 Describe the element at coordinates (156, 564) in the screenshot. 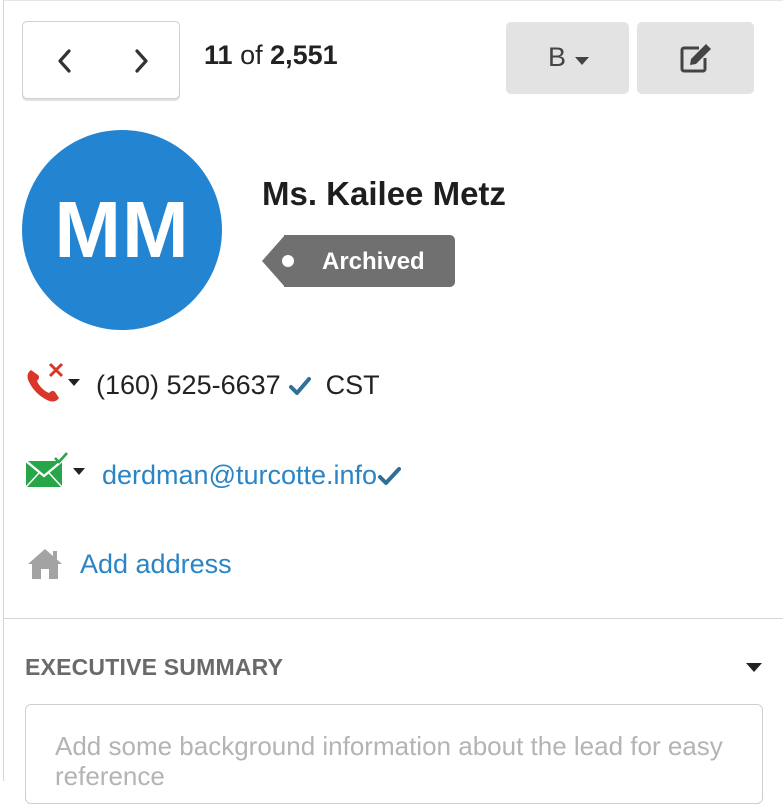

I see `add-address-link: Add address` at that location.